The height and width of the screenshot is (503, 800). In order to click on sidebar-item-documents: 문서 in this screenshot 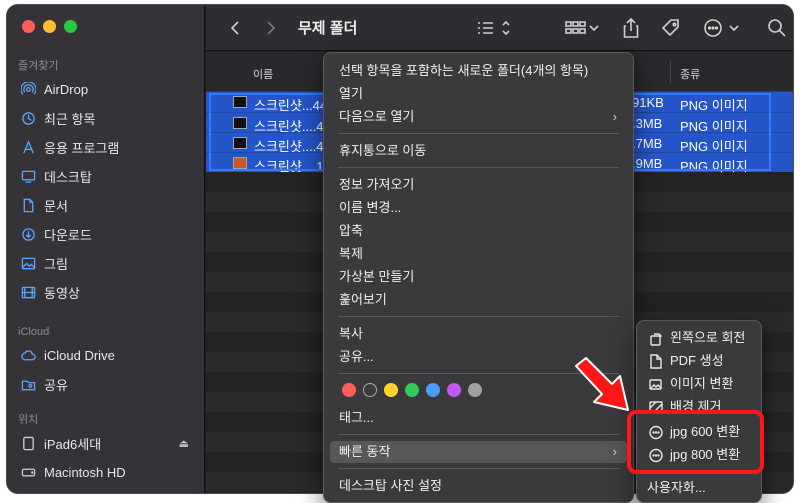, I will do `click(106, 205)`.